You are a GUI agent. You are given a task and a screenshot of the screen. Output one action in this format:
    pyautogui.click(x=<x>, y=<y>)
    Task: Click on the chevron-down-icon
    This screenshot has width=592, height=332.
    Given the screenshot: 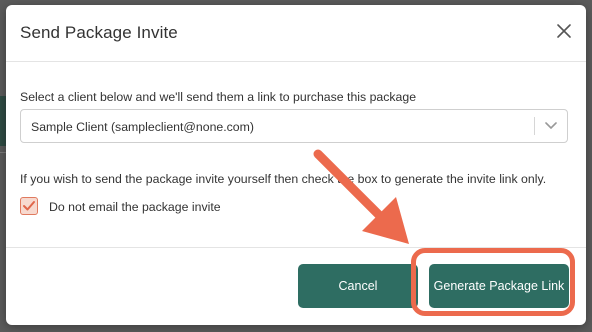 What is the action you would take?
    pyautogui.click(x=551, y=126)
    